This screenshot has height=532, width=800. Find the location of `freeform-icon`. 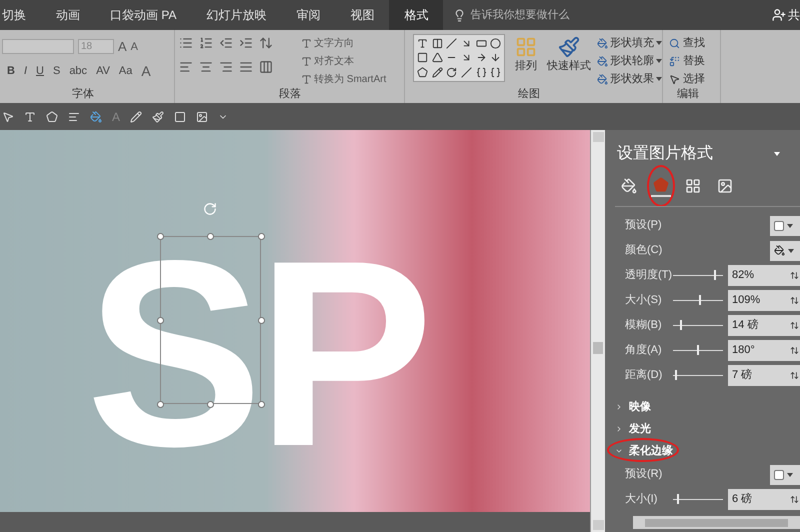

freeform-icon is located at coordinates (422, 72).